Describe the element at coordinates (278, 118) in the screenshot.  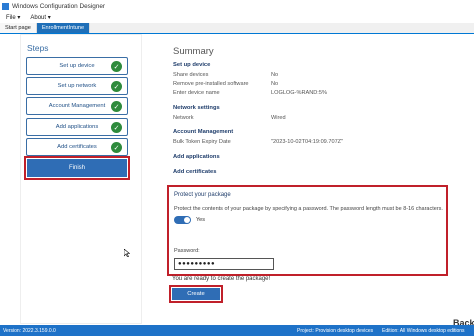
I see `row-value: Wired` at that location.